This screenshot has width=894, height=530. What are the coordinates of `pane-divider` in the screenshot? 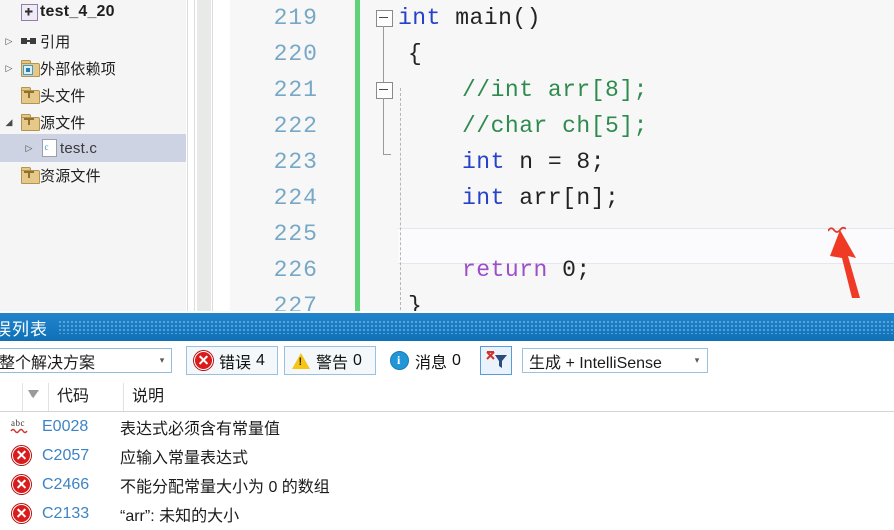 It's located at (208, 155).